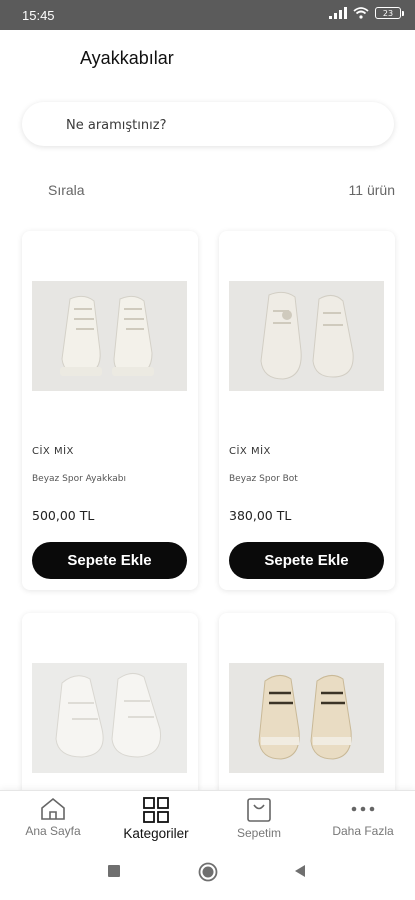 Image resolution: width=415 pixels, height=900 pixels. I want to click on nav-categories-label: Kategoriler, so click(156, 833).